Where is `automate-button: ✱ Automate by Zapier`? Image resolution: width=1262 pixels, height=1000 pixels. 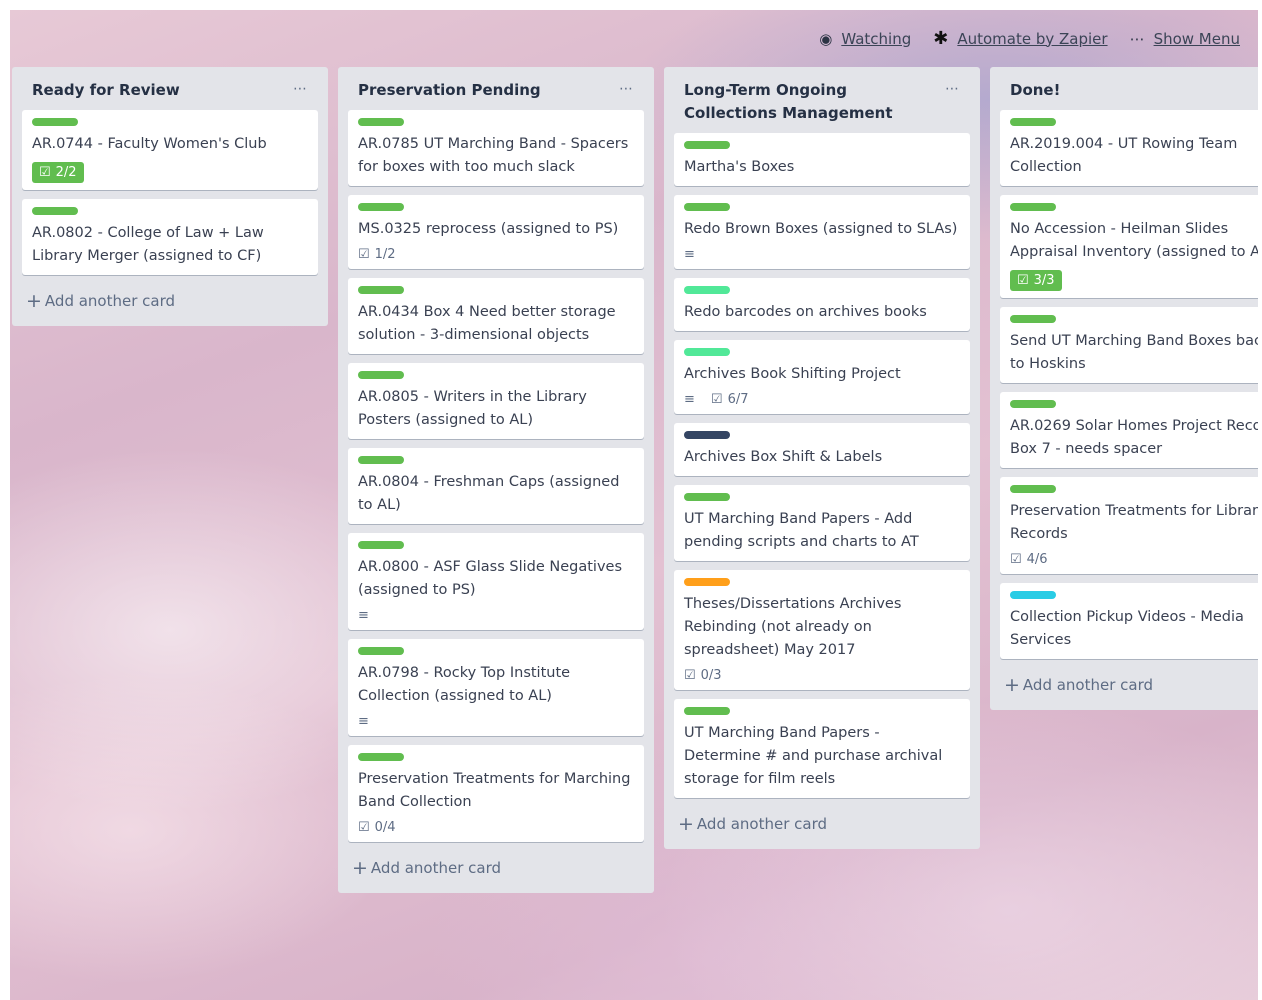 automate-button: ✱ Automate by Zapier is located at coordinates (1020, 38).